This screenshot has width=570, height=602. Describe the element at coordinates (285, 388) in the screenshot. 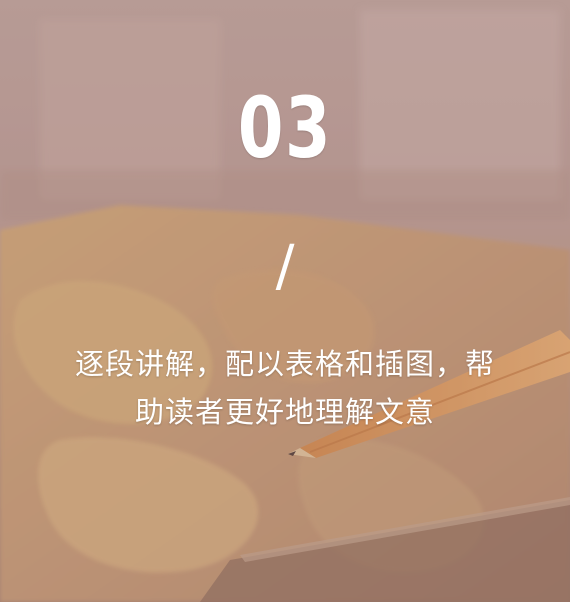

I see `caption-text: 逐段讲解，配以表格和插图，帮 助读者更好地理解文意` at that location.